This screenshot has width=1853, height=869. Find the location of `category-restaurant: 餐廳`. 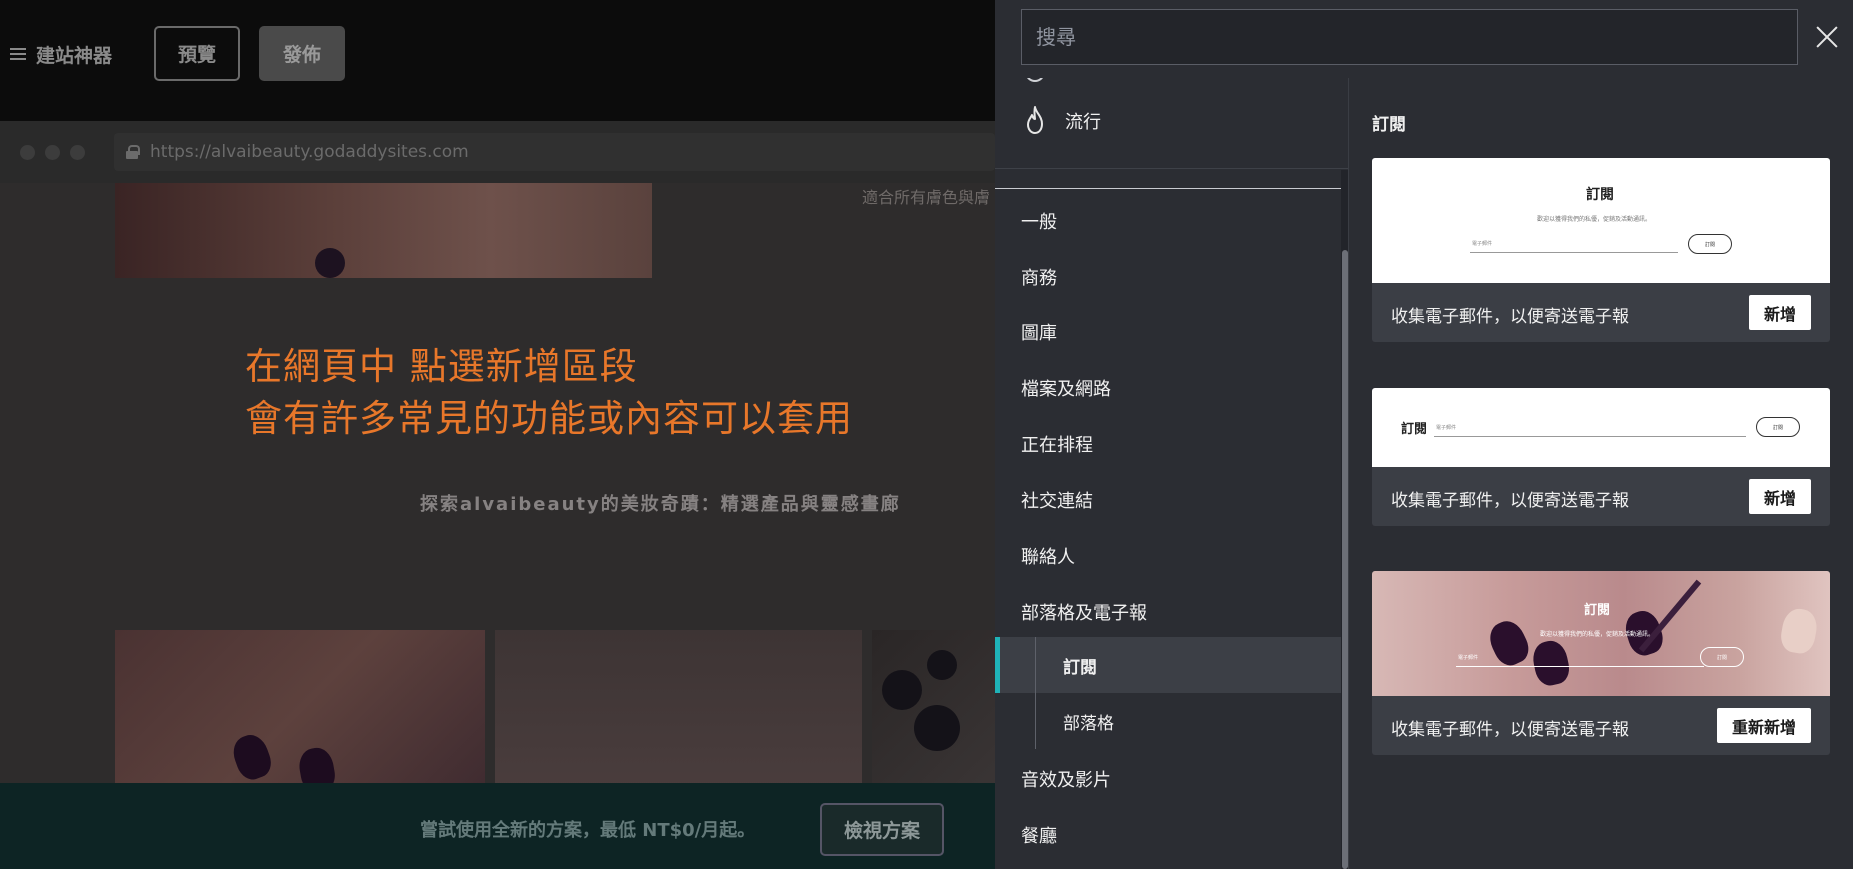

category-restaurant: 餐廳 is located at coordinates (1039, 835).